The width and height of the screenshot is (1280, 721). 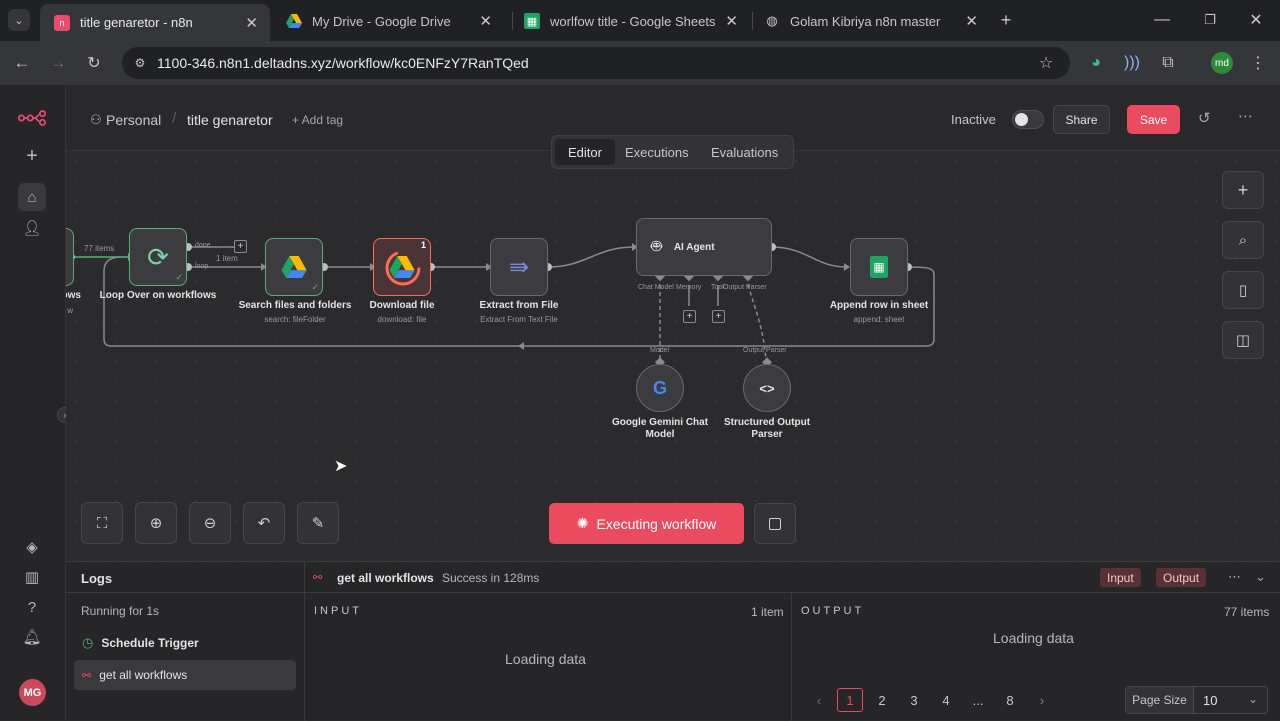 What do you see at coordinates (1081, 119) in the screenshot?
I see `share-button: Share` at bounding box center [1081, 119].